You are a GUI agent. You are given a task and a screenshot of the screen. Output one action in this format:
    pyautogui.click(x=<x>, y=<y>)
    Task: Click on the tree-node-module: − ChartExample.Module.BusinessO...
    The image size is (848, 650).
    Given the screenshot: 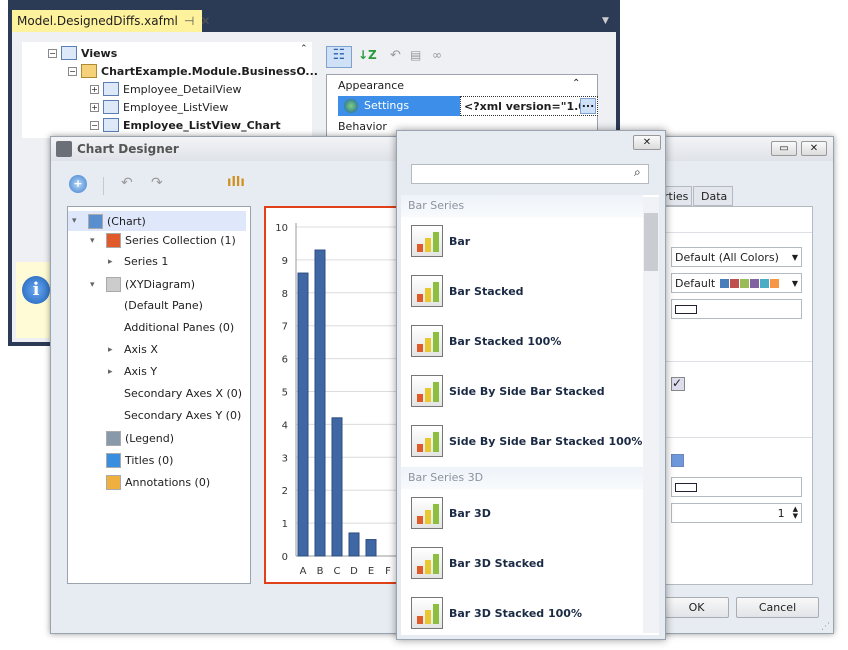 What is the action you would take?
    pyautogui.click(x=193, y=71)
    